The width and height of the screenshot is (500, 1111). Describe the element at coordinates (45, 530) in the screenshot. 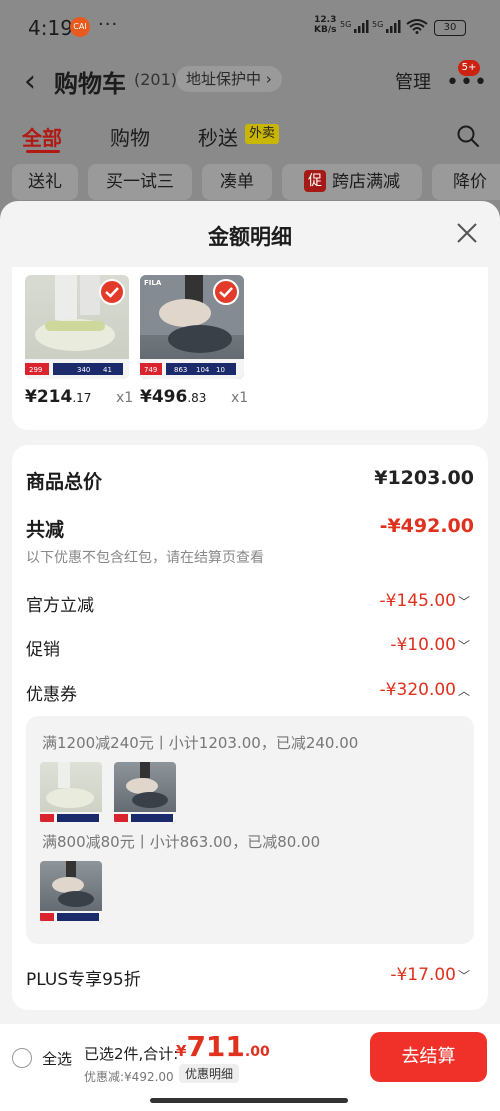

I see `total-reduction-label: 共减` at that location.